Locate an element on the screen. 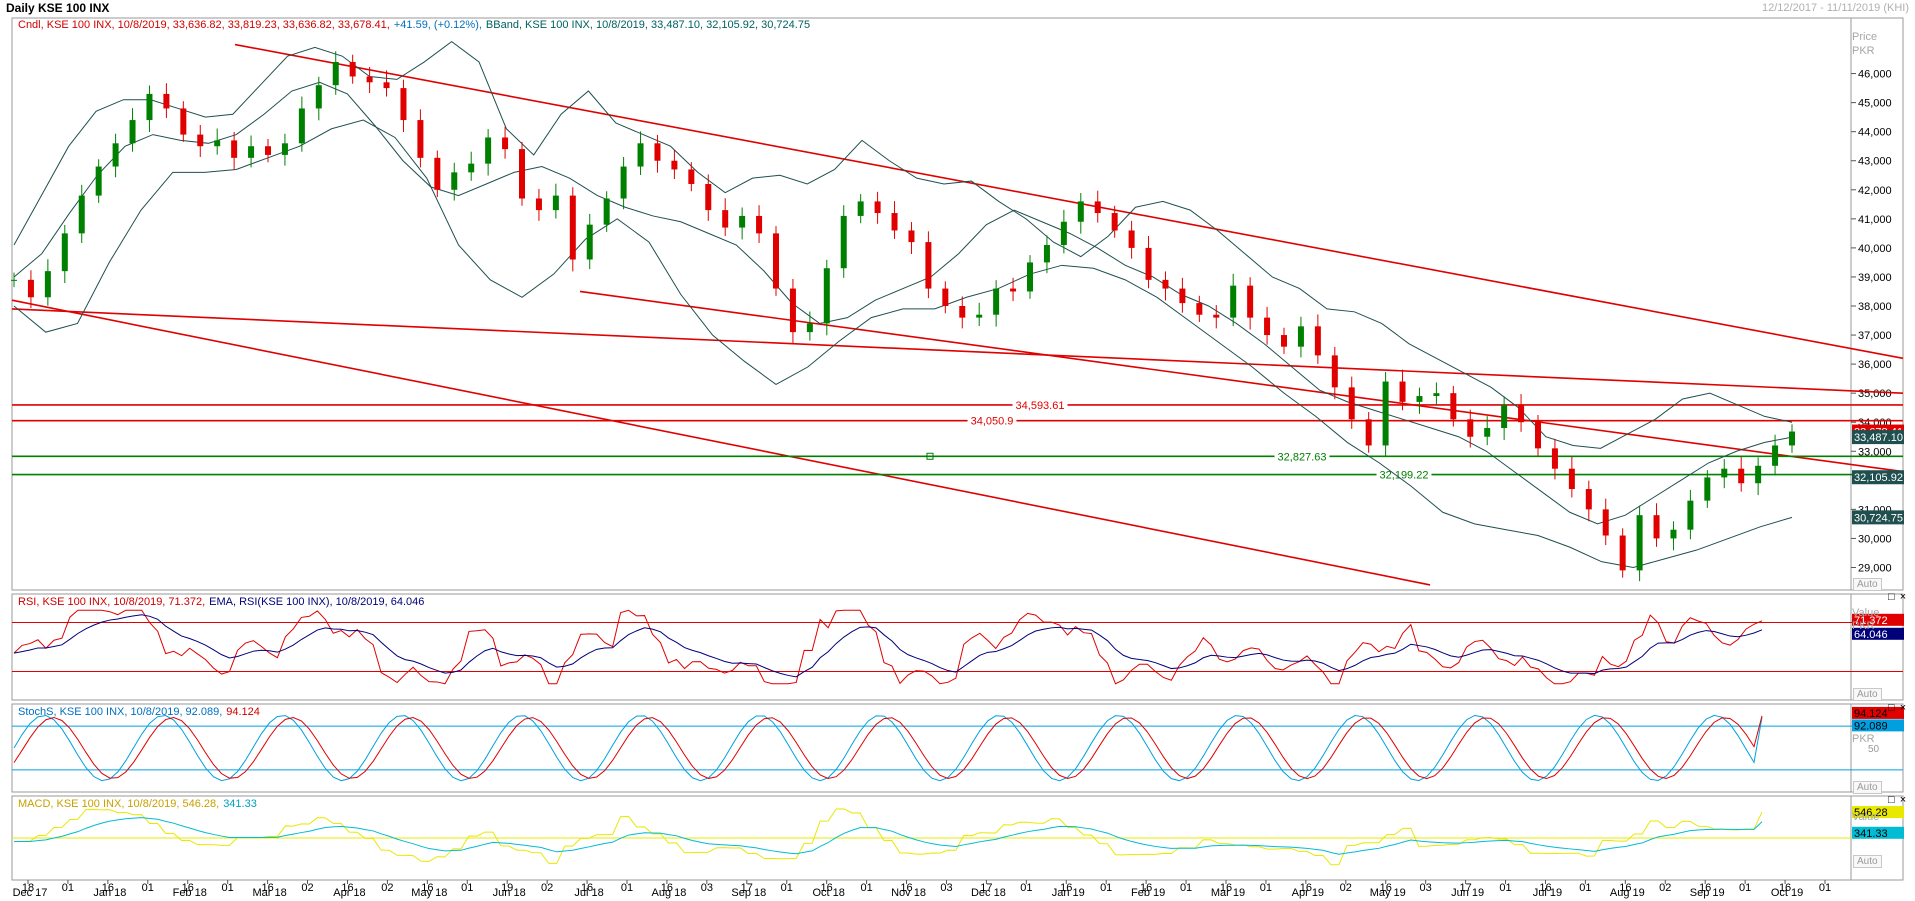 This screenshot has width=1915, height=901. x-tick-month: Jun 18 is located at coordinates (509, 893).